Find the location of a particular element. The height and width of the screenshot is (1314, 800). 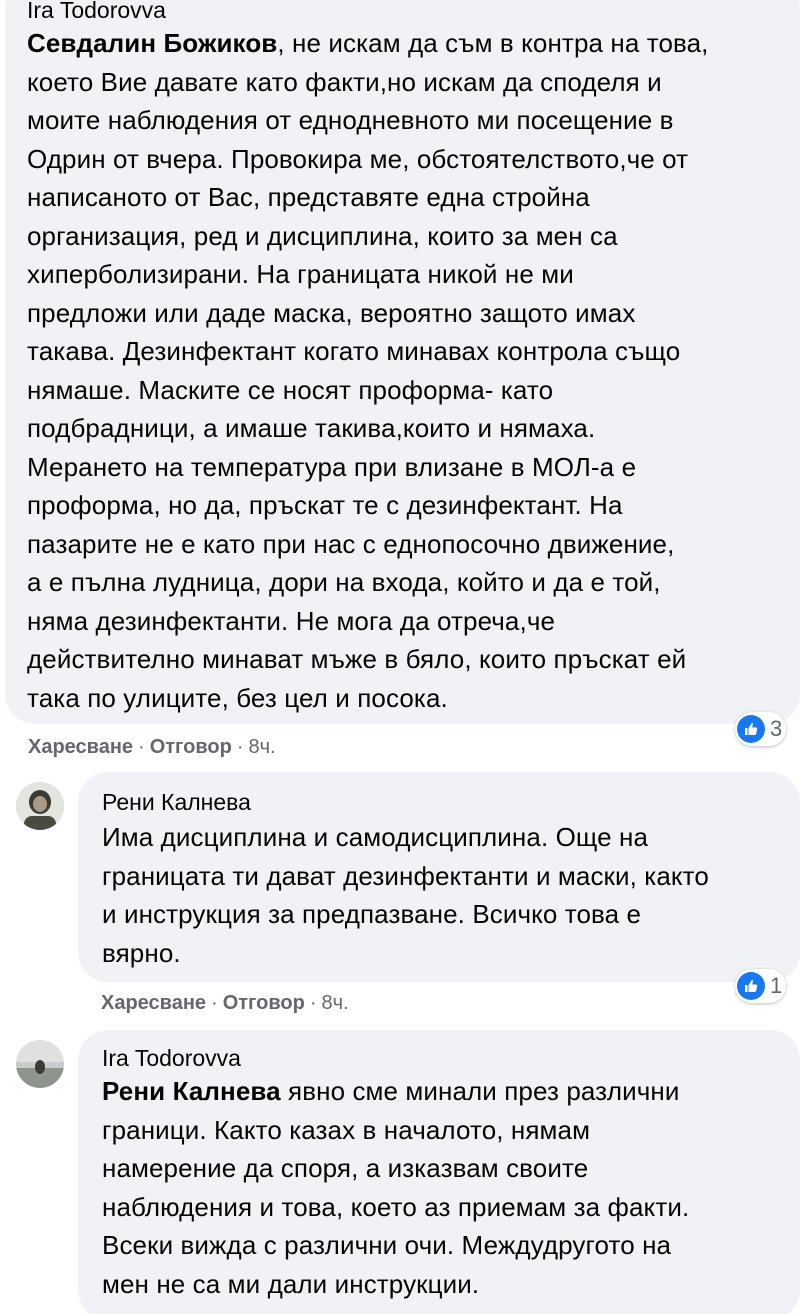

reaction-badge: 3 is located at coordinates (761, 729).